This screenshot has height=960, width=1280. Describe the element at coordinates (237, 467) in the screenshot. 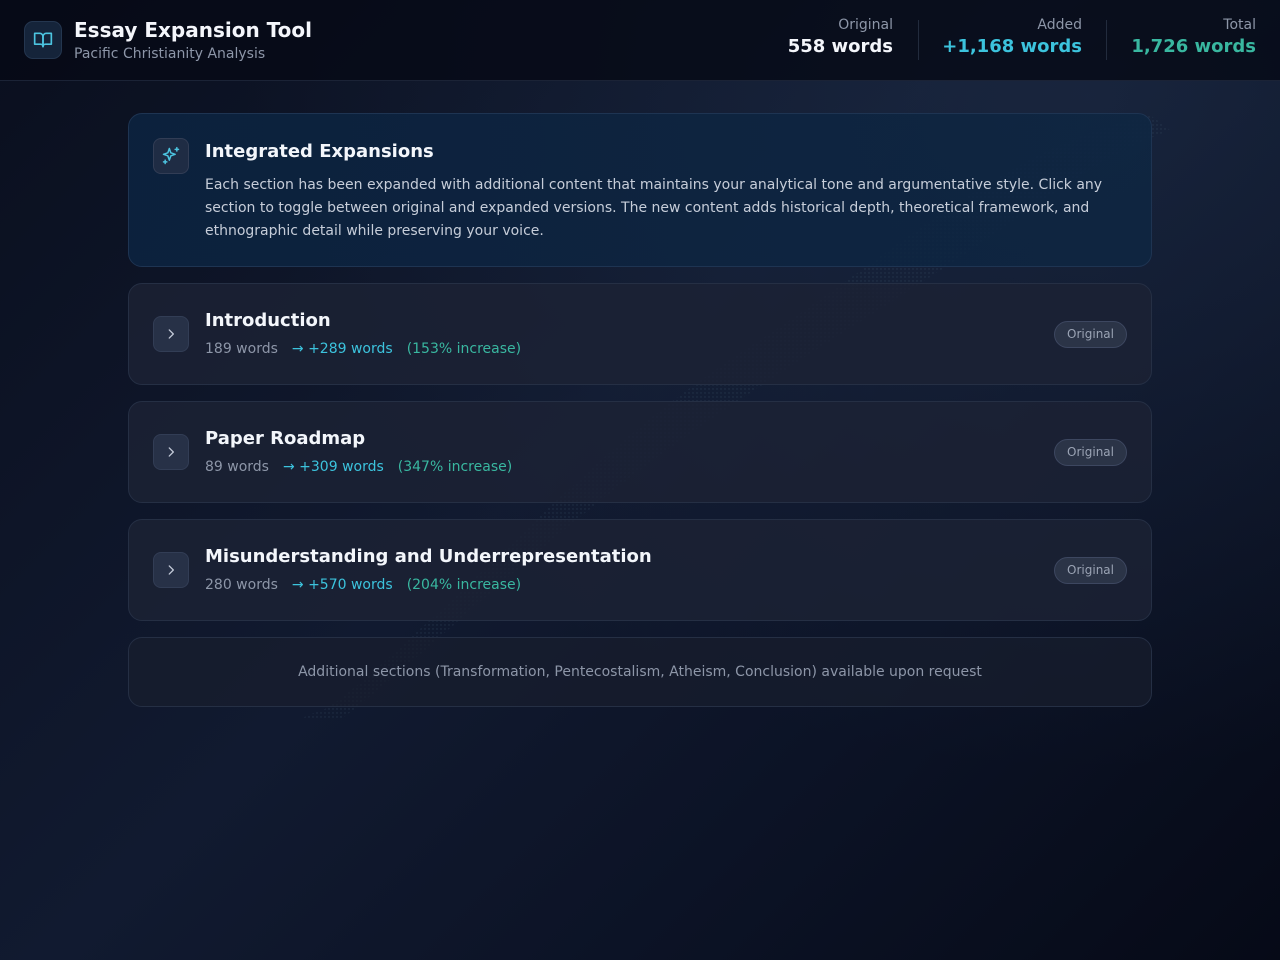

I see `original-word-count: 89 words` at that location.